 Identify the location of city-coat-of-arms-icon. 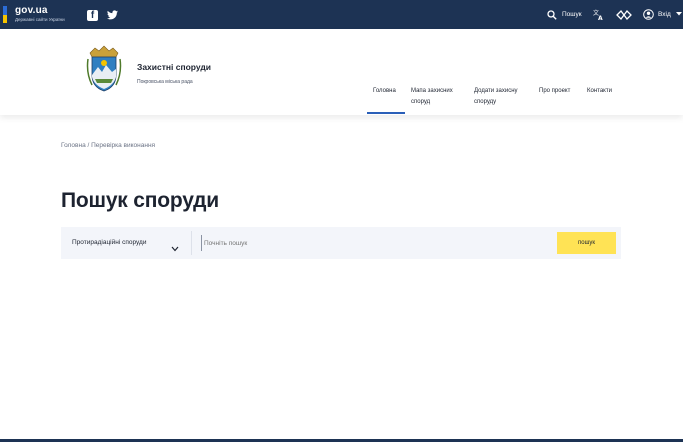
(104, 69).